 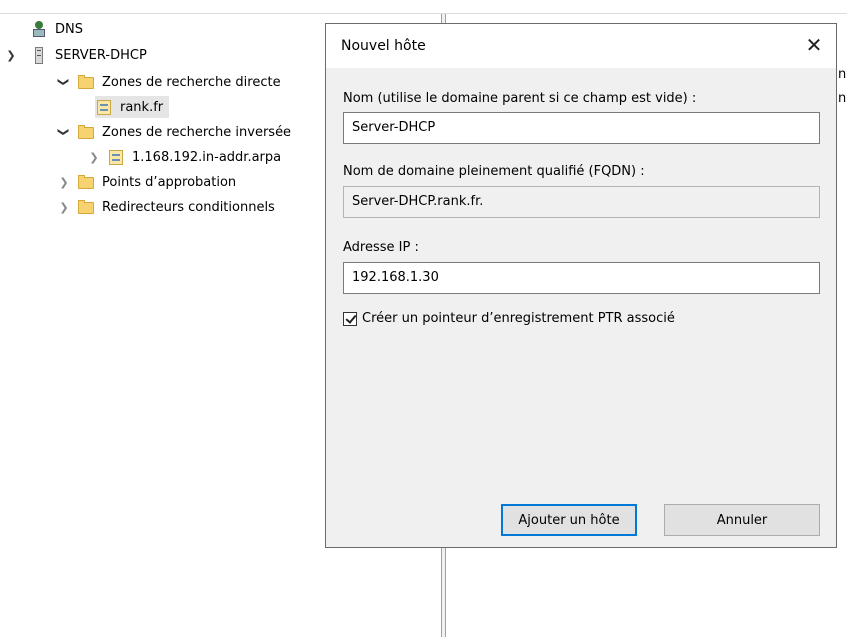 I want to click on ip-label: Adresse IP :, so click(x=381, y=247).